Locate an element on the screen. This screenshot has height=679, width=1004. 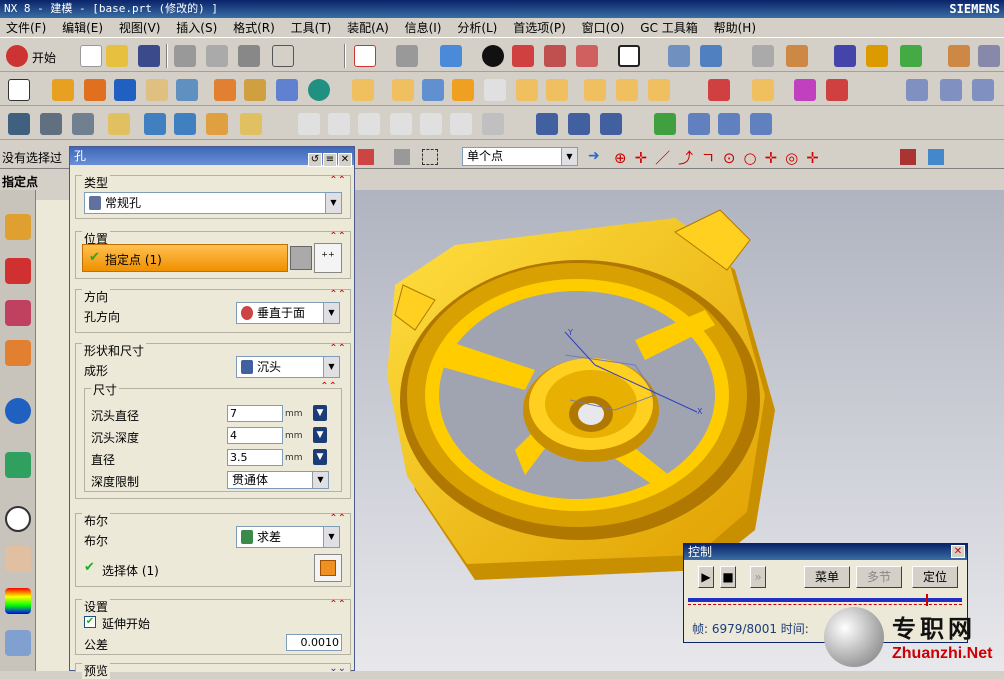
render-icon is located at coordinates (407, 56).